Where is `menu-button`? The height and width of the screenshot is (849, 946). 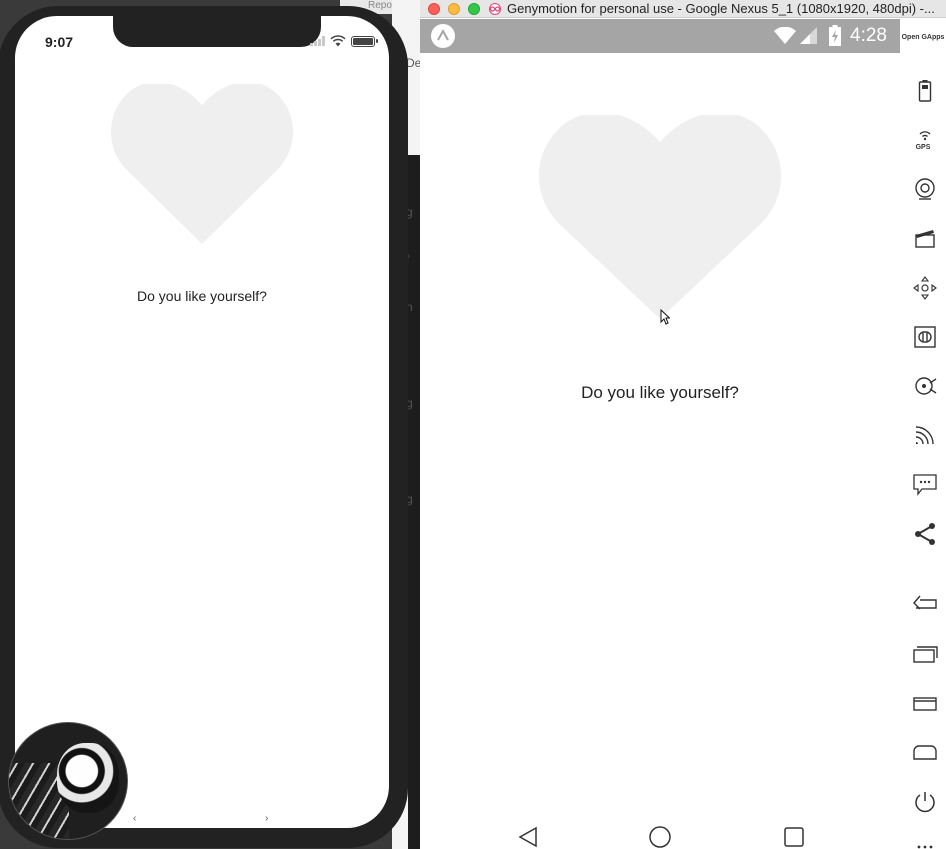
menu-button is located at coordinates (925, 704).